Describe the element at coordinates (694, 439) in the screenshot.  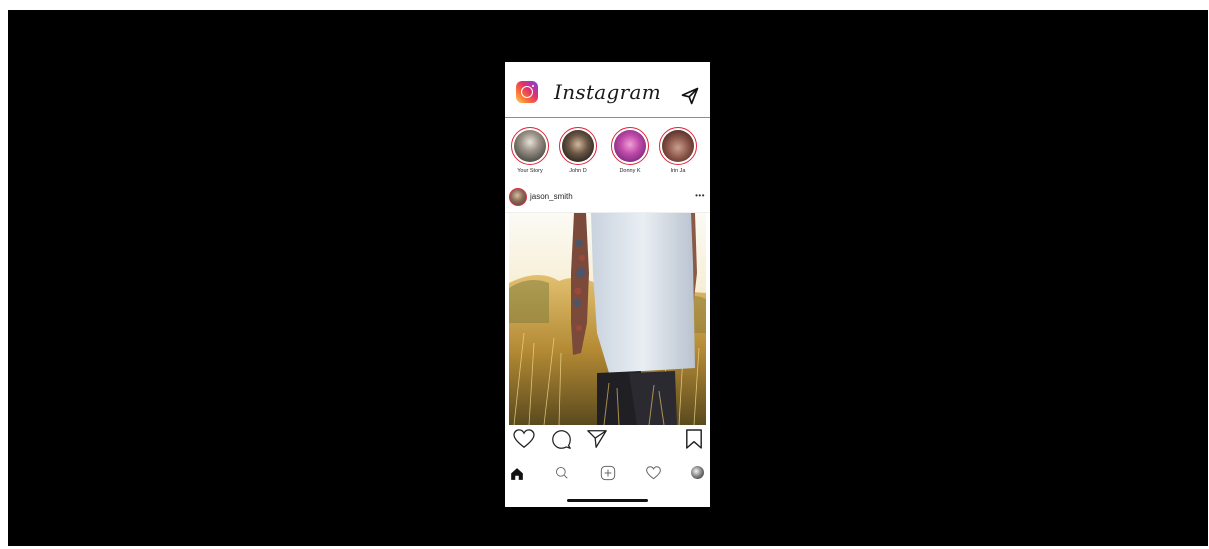
I see `save-bookmark-icon` at that location.